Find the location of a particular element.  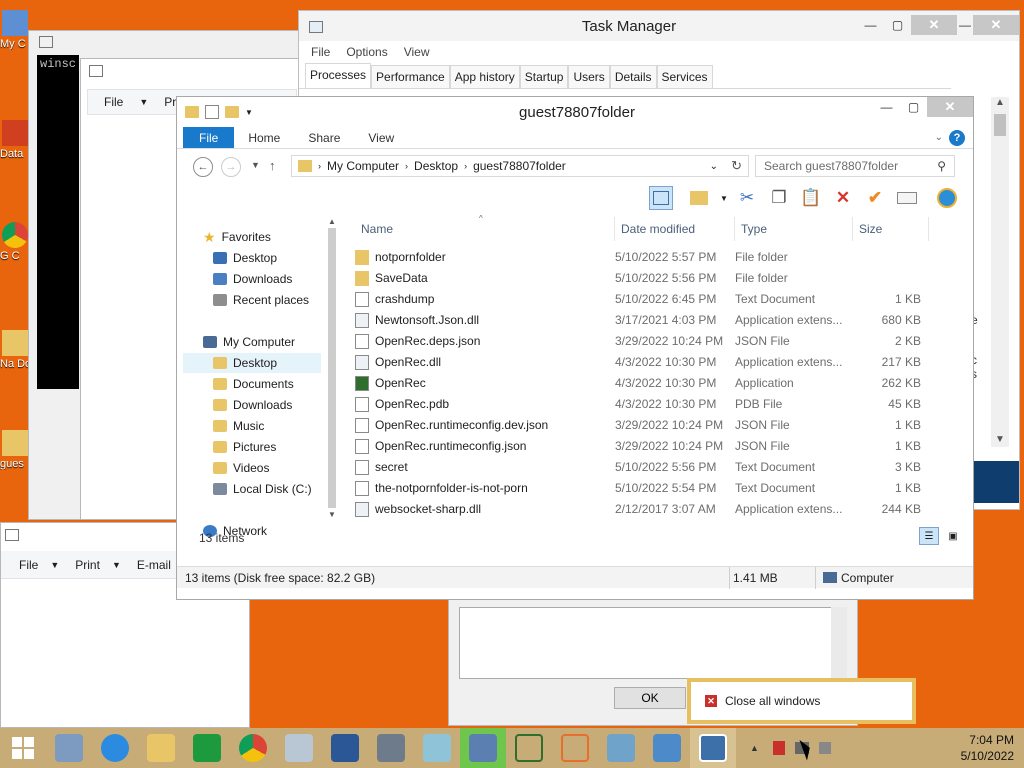

menu-print: Pr is located at coordinates (170, 102).